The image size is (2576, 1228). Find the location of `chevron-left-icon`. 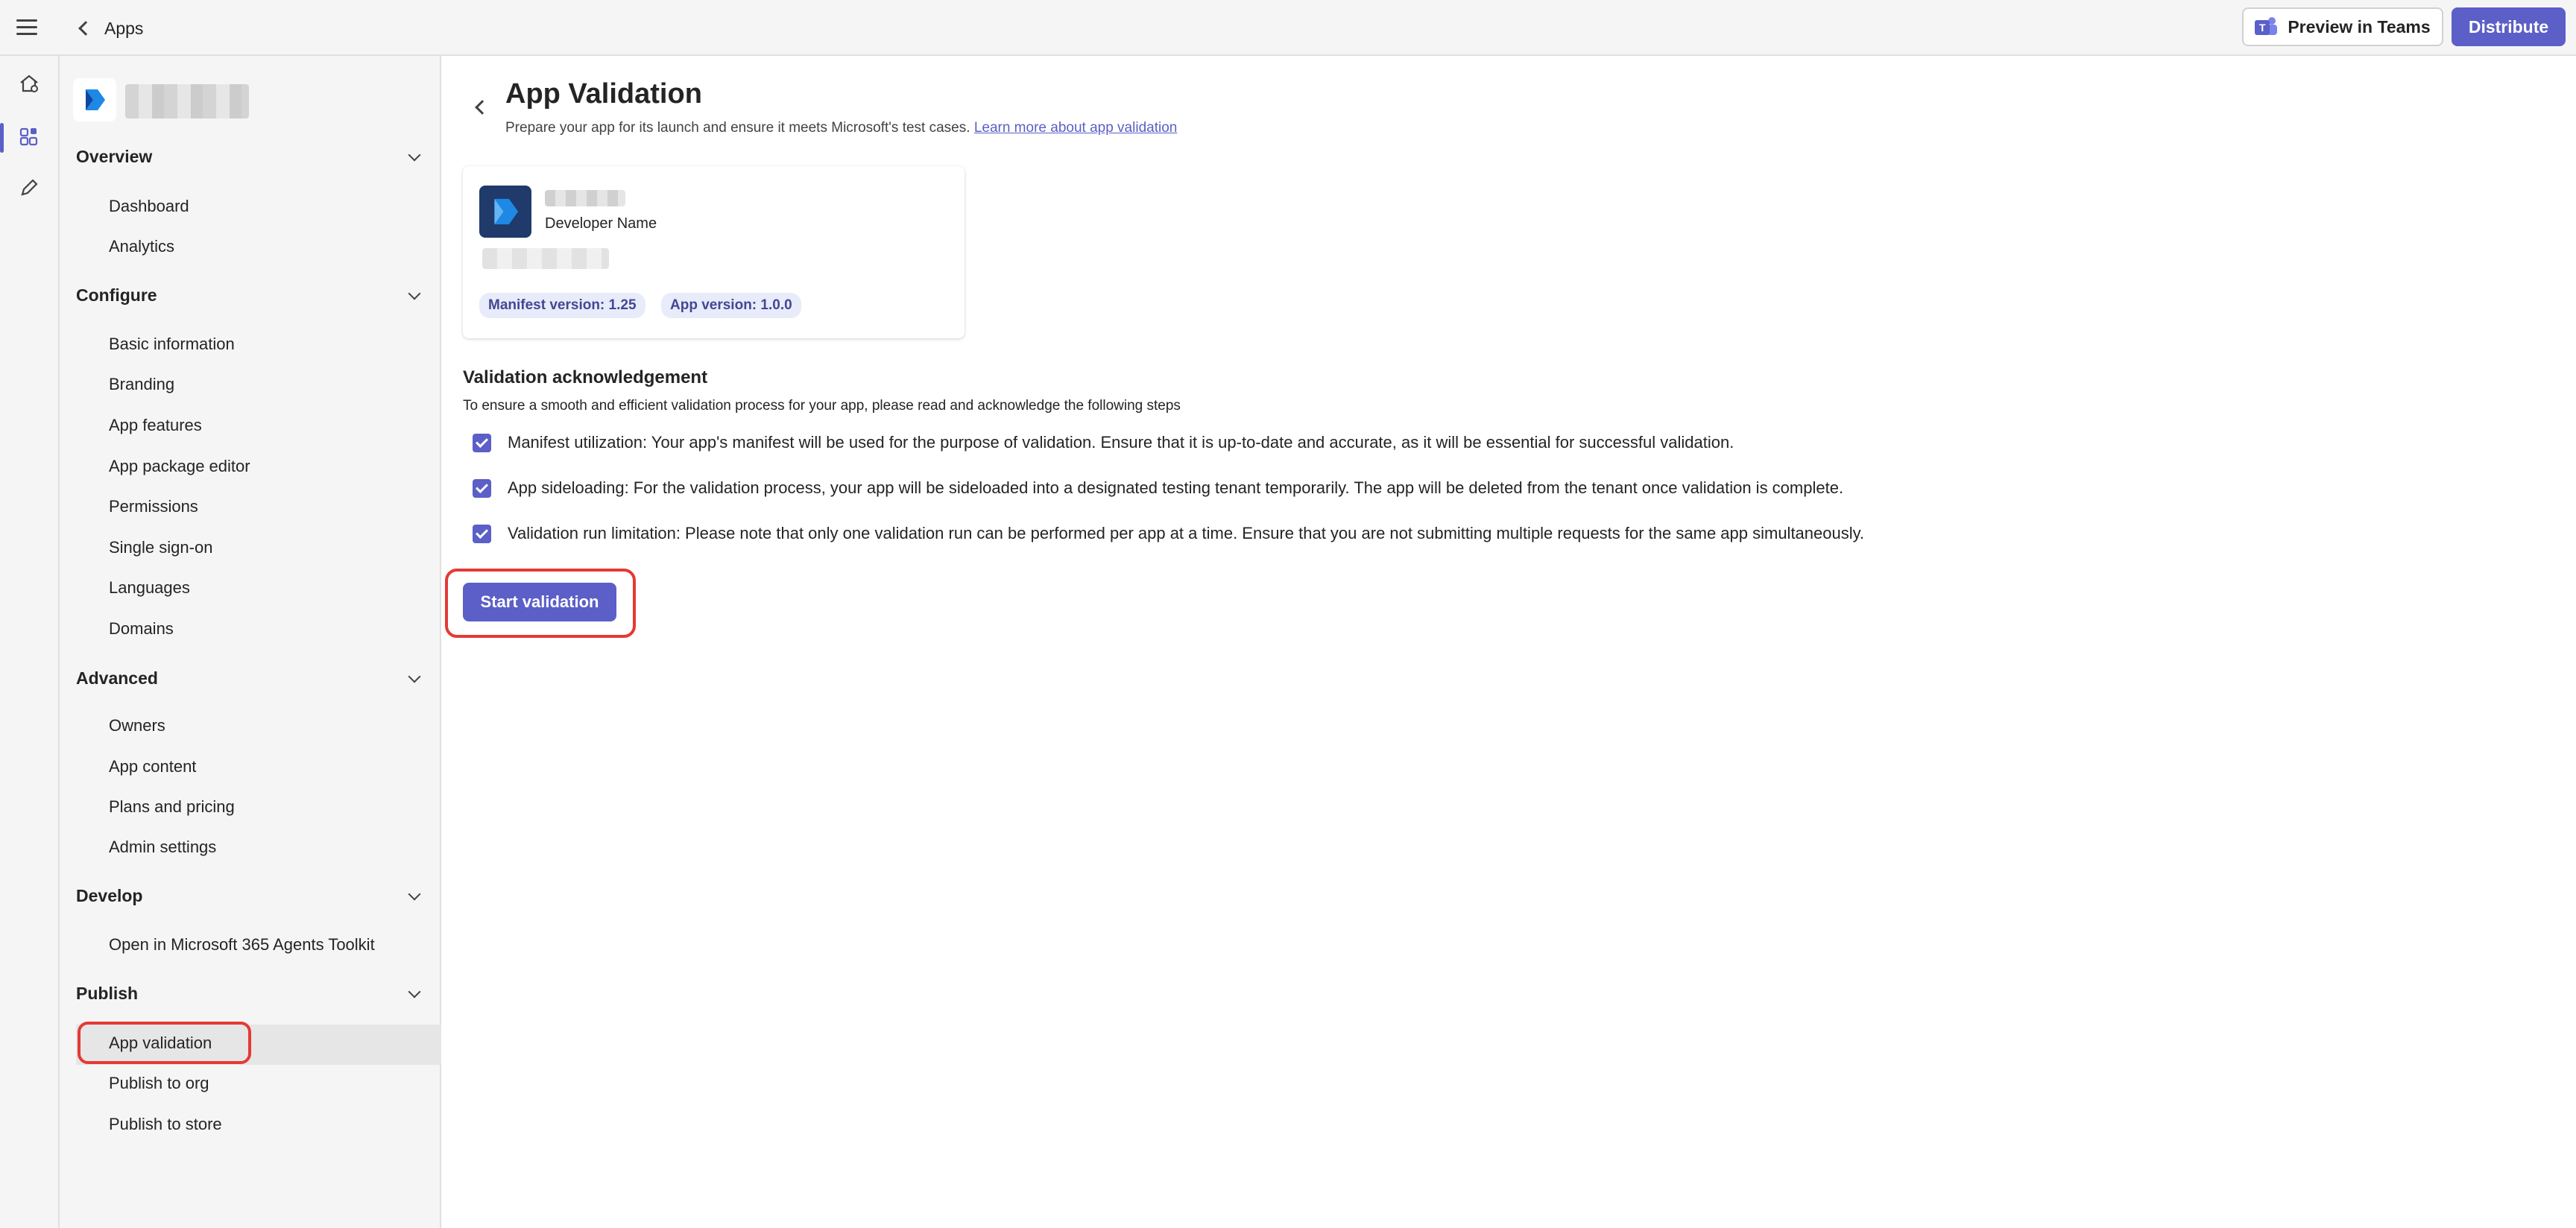

chevron-left-icon is located at coordinates (85, 28).